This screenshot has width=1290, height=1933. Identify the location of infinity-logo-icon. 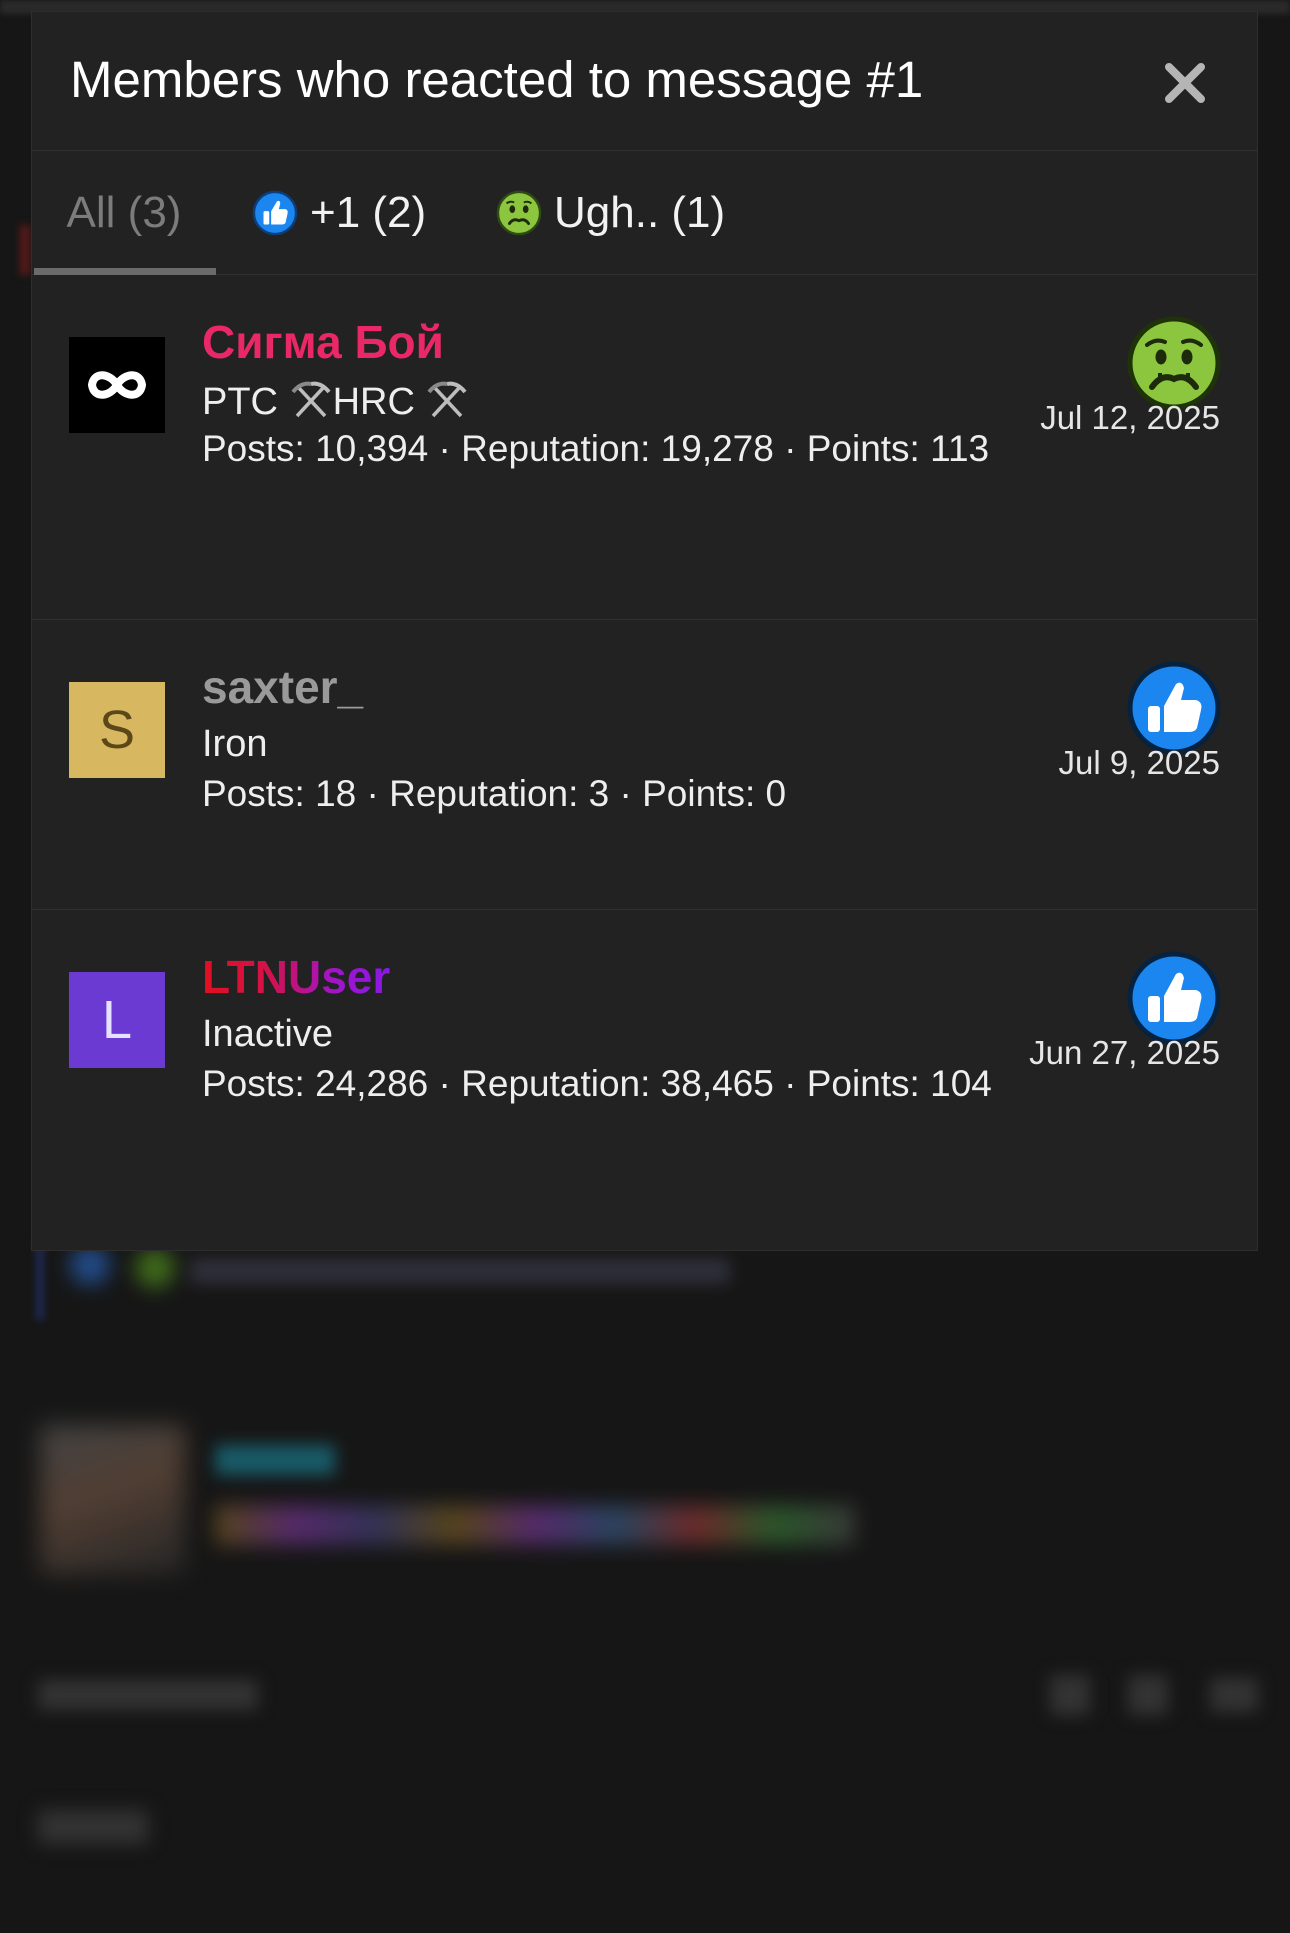
(117, 385).